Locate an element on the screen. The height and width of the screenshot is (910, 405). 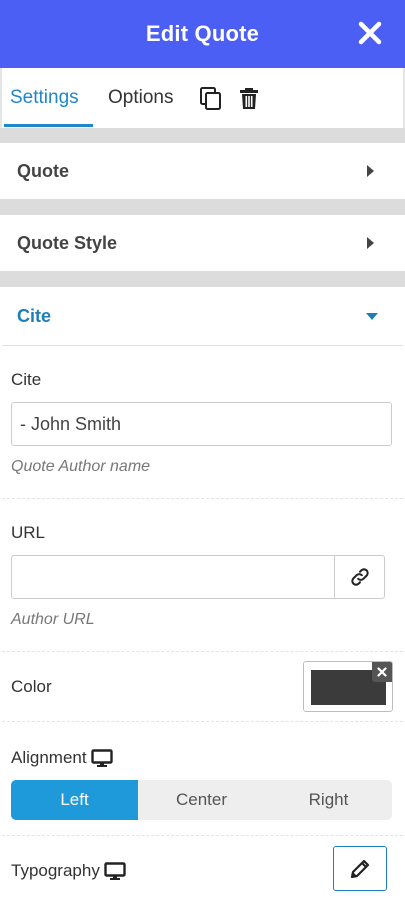
align-left-button: Left is located at coordinates (74, 800).